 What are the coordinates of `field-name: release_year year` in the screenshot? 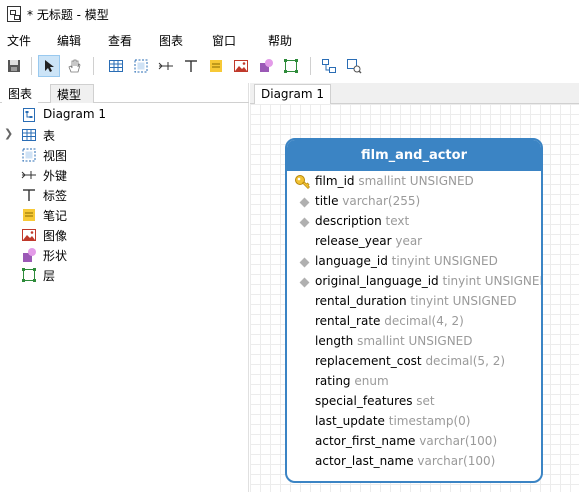 It's located at (369, 241).